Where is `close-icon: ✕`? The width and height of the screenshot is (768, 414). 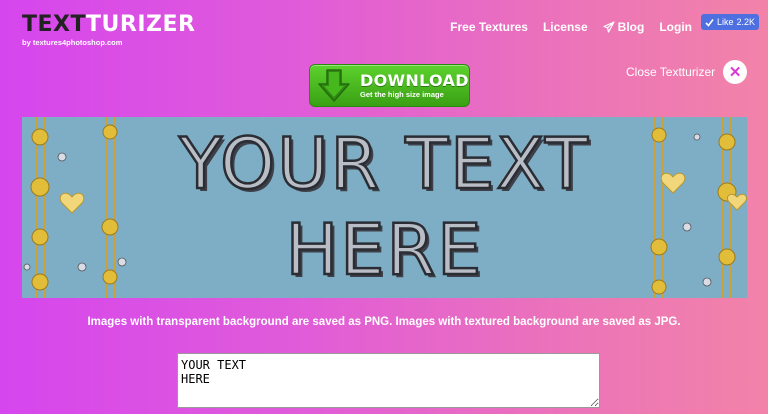
close-icon: ✕ is located at coordinates (735, 72).